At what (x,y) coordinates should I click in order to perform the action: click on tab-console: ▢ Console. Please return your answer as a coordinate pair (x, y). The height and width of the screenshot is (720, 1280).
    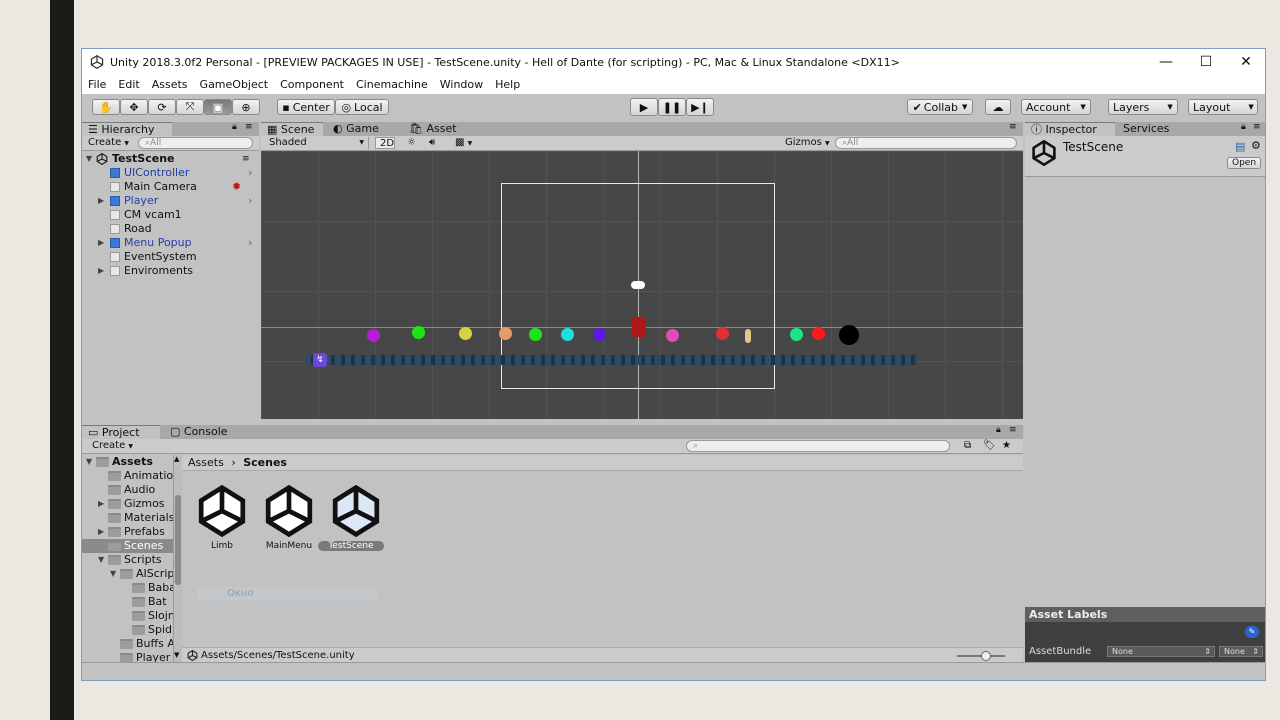
    Looking at the image, I should click on (199, 432).